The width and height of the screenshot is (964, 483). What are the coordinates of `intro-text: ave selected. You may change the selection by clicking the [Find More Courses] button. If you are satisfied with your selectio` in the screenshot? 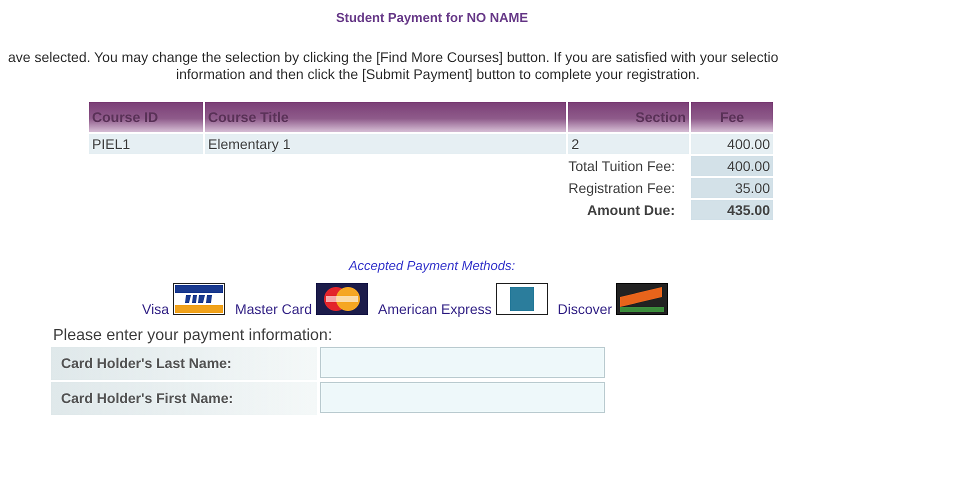 It's located at (393, 57).